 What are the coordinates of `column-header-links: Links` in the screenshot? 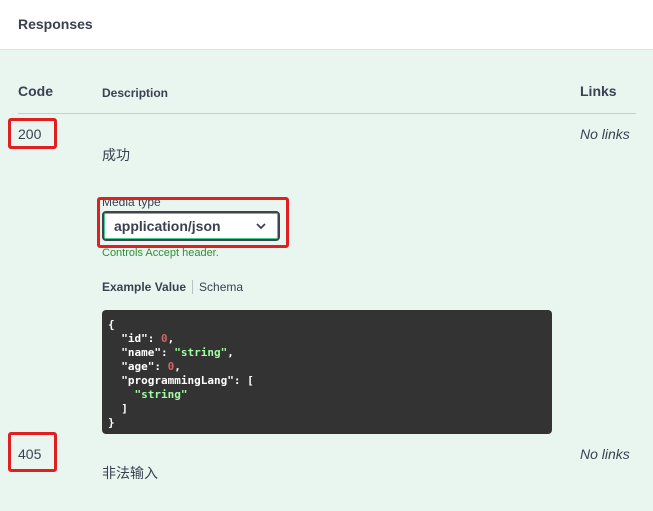 It's located at (598, 91).